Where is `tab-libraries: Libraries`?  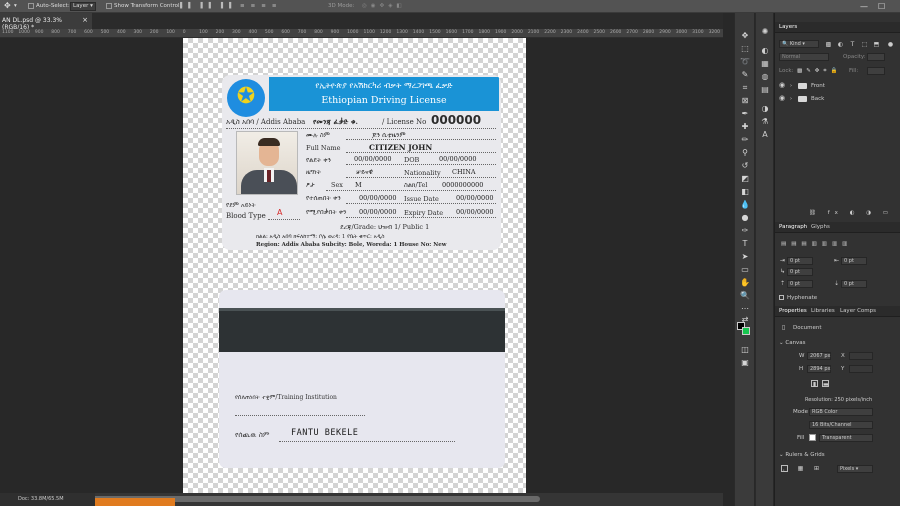 tab-libraries: Libraries is located at coordinates (823, 311).